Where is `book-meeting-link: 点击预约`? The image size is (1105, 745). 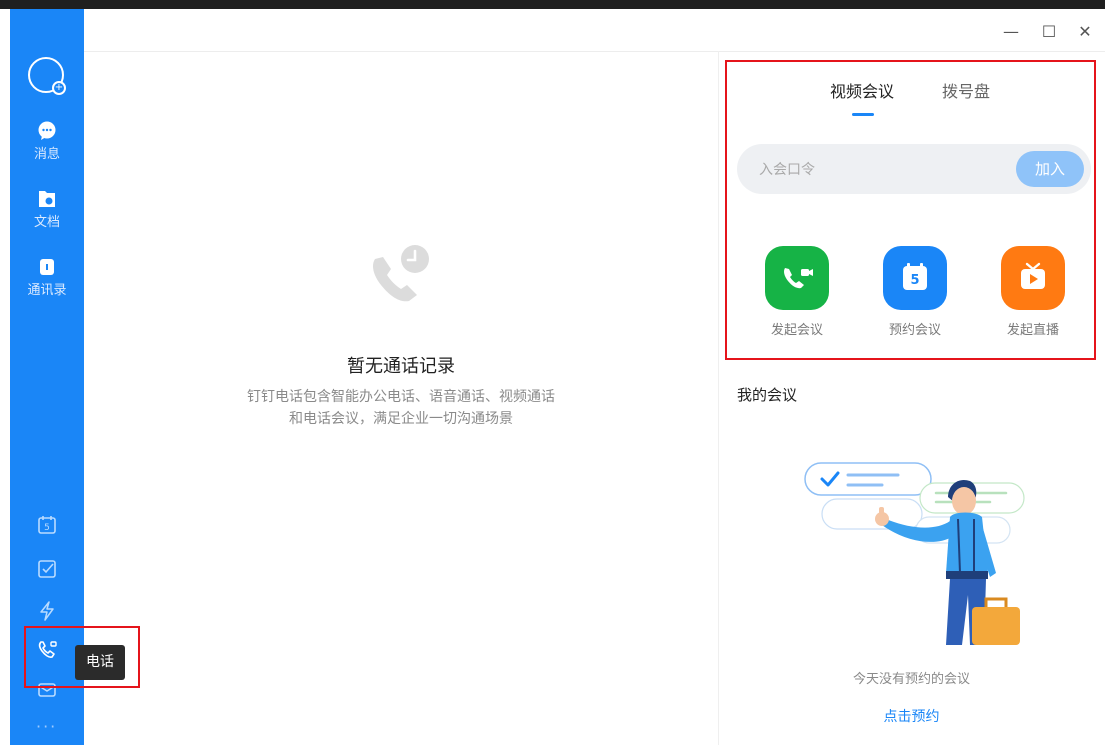 book-meeting-link: 点击预约 is located at coordinates (911, 716).